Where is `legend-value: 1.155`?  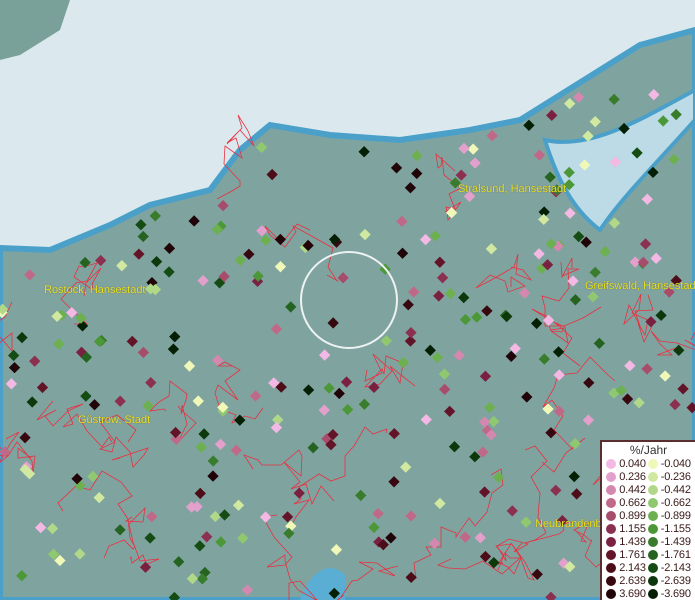
legend-value: 1.155 is located at coordinates (632, 528).